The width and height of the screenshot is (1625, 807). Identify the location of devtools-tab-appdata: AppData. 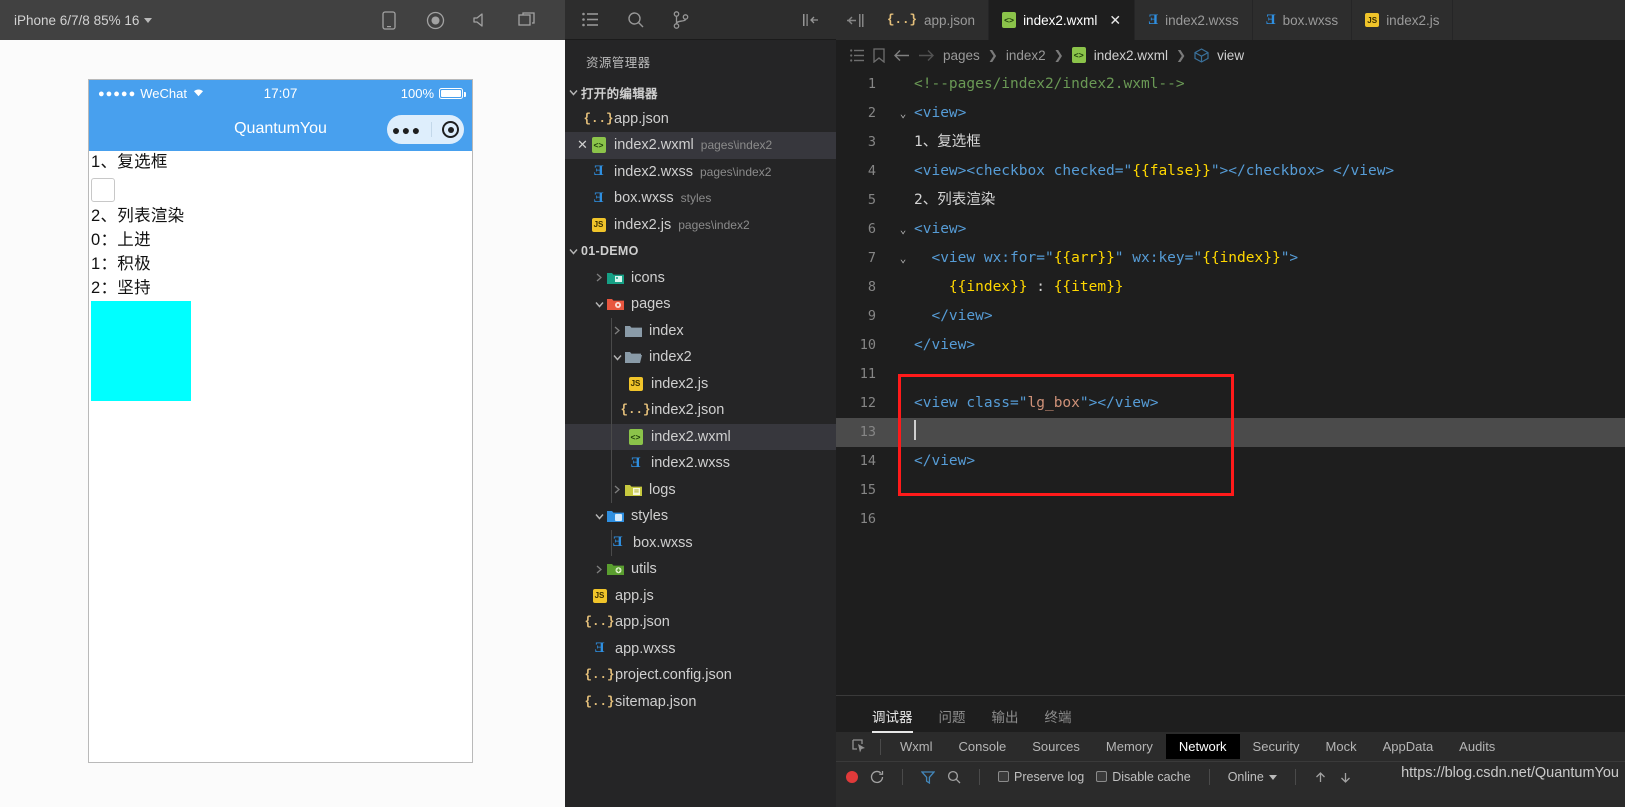
(1408, 746).